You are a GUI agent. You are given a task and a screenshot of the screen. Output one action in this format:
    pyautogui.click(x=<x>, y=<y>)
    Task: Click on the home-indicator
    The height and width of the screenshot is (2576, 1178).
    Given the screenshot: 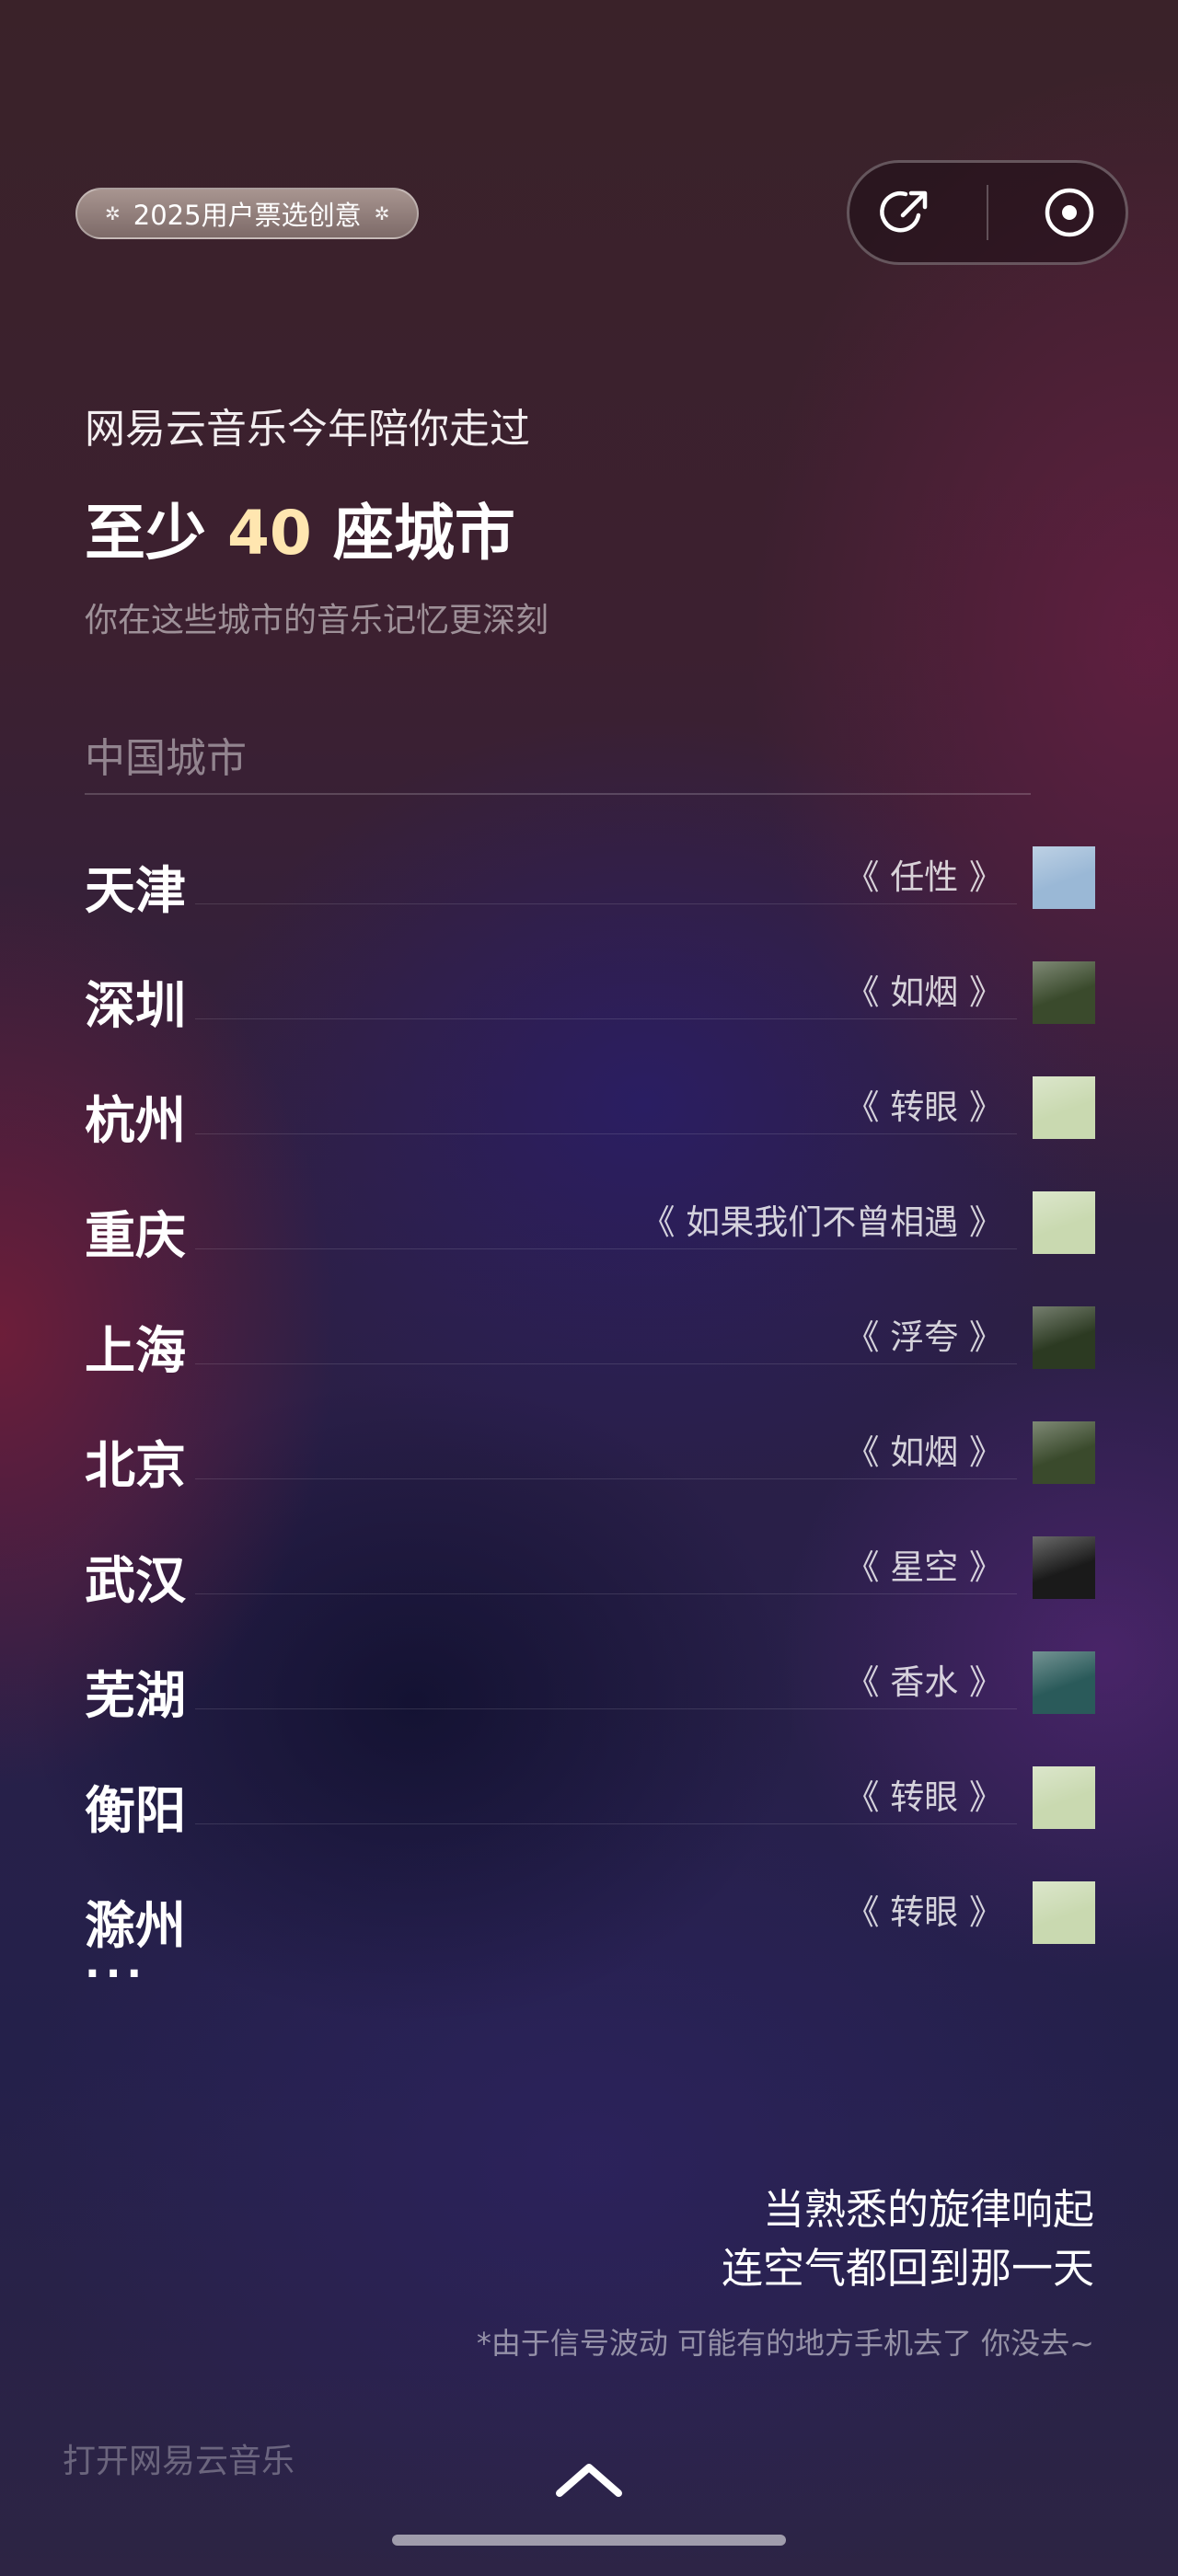 What is the action you would take?
    pyautogui.click(x=589, y=2540)
    